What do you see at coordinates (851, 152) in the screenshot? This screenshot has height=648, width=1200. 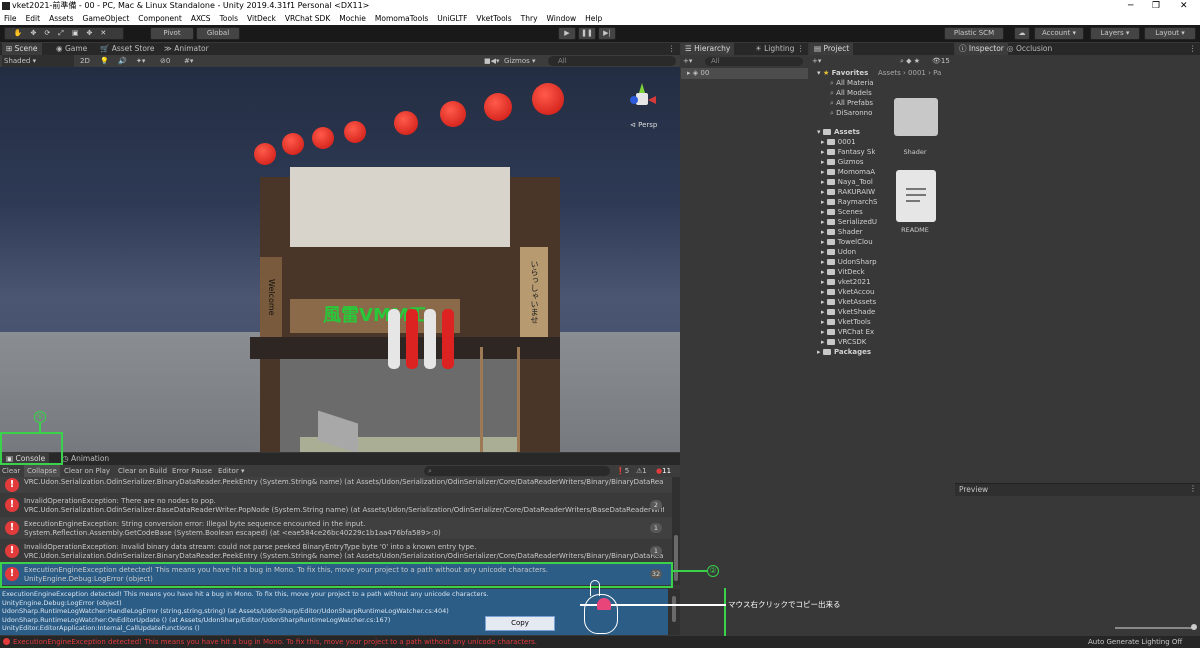 I see `project-folder: ▸ Fantasy Sk` at bounding box center [851, 152].